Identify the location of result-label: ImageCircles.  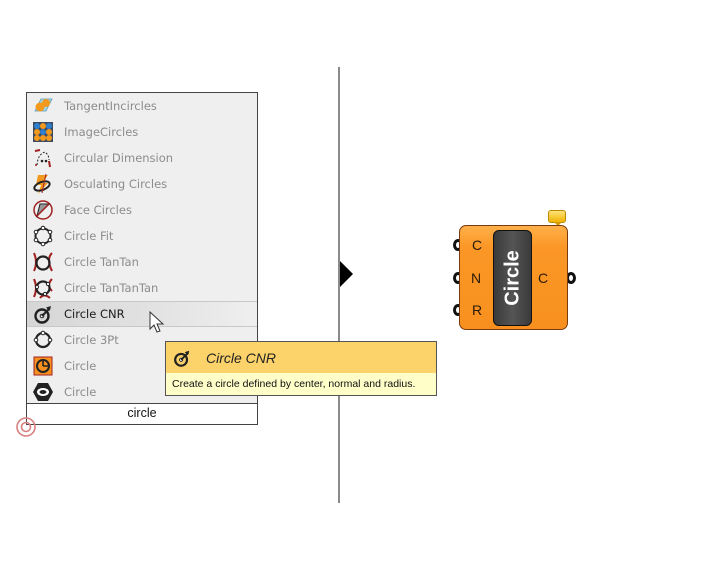
(101, 132).